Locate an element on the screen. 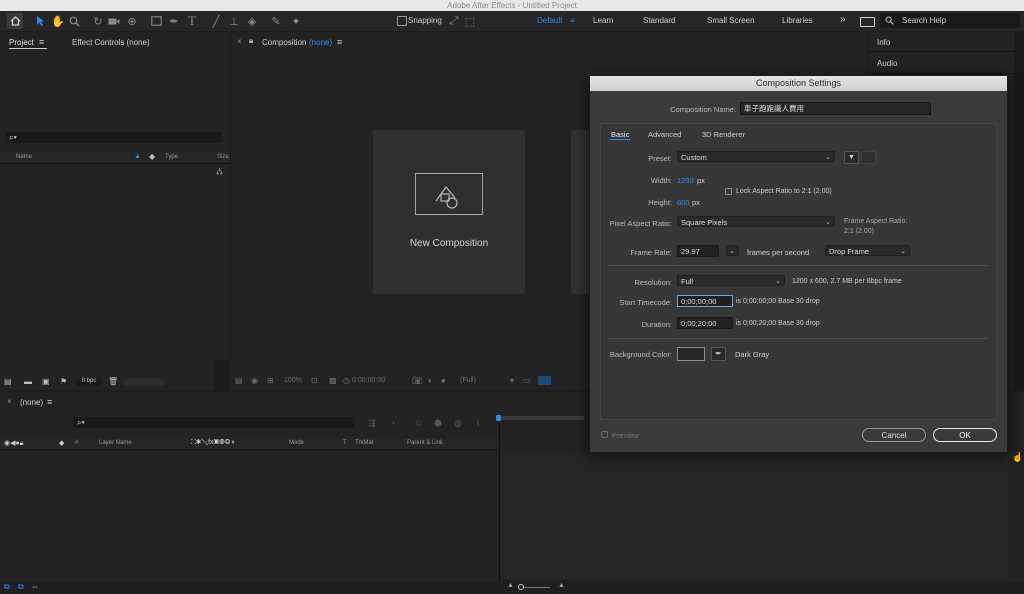  show-channel-icon: ◐ is located at coordinates (430, 380).